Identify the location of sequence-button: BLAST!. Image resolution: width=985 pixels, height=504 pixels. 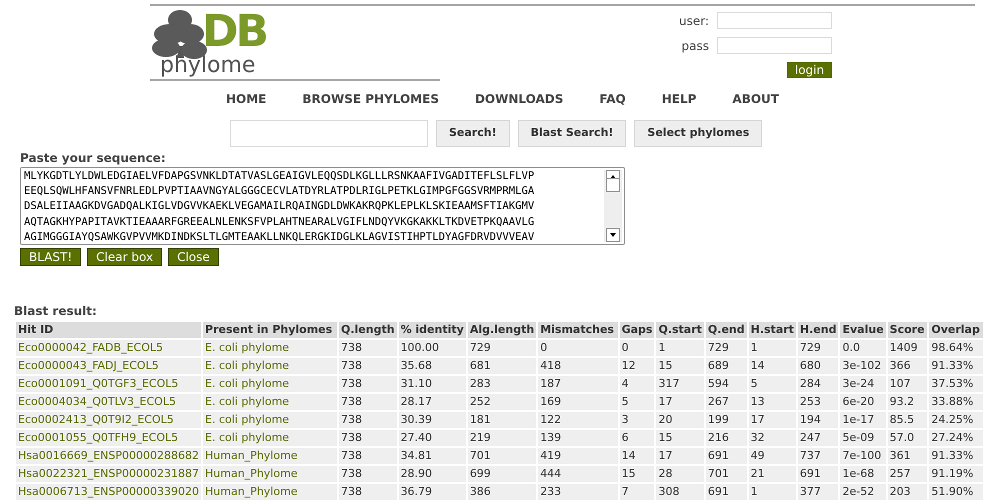
(51, 257).